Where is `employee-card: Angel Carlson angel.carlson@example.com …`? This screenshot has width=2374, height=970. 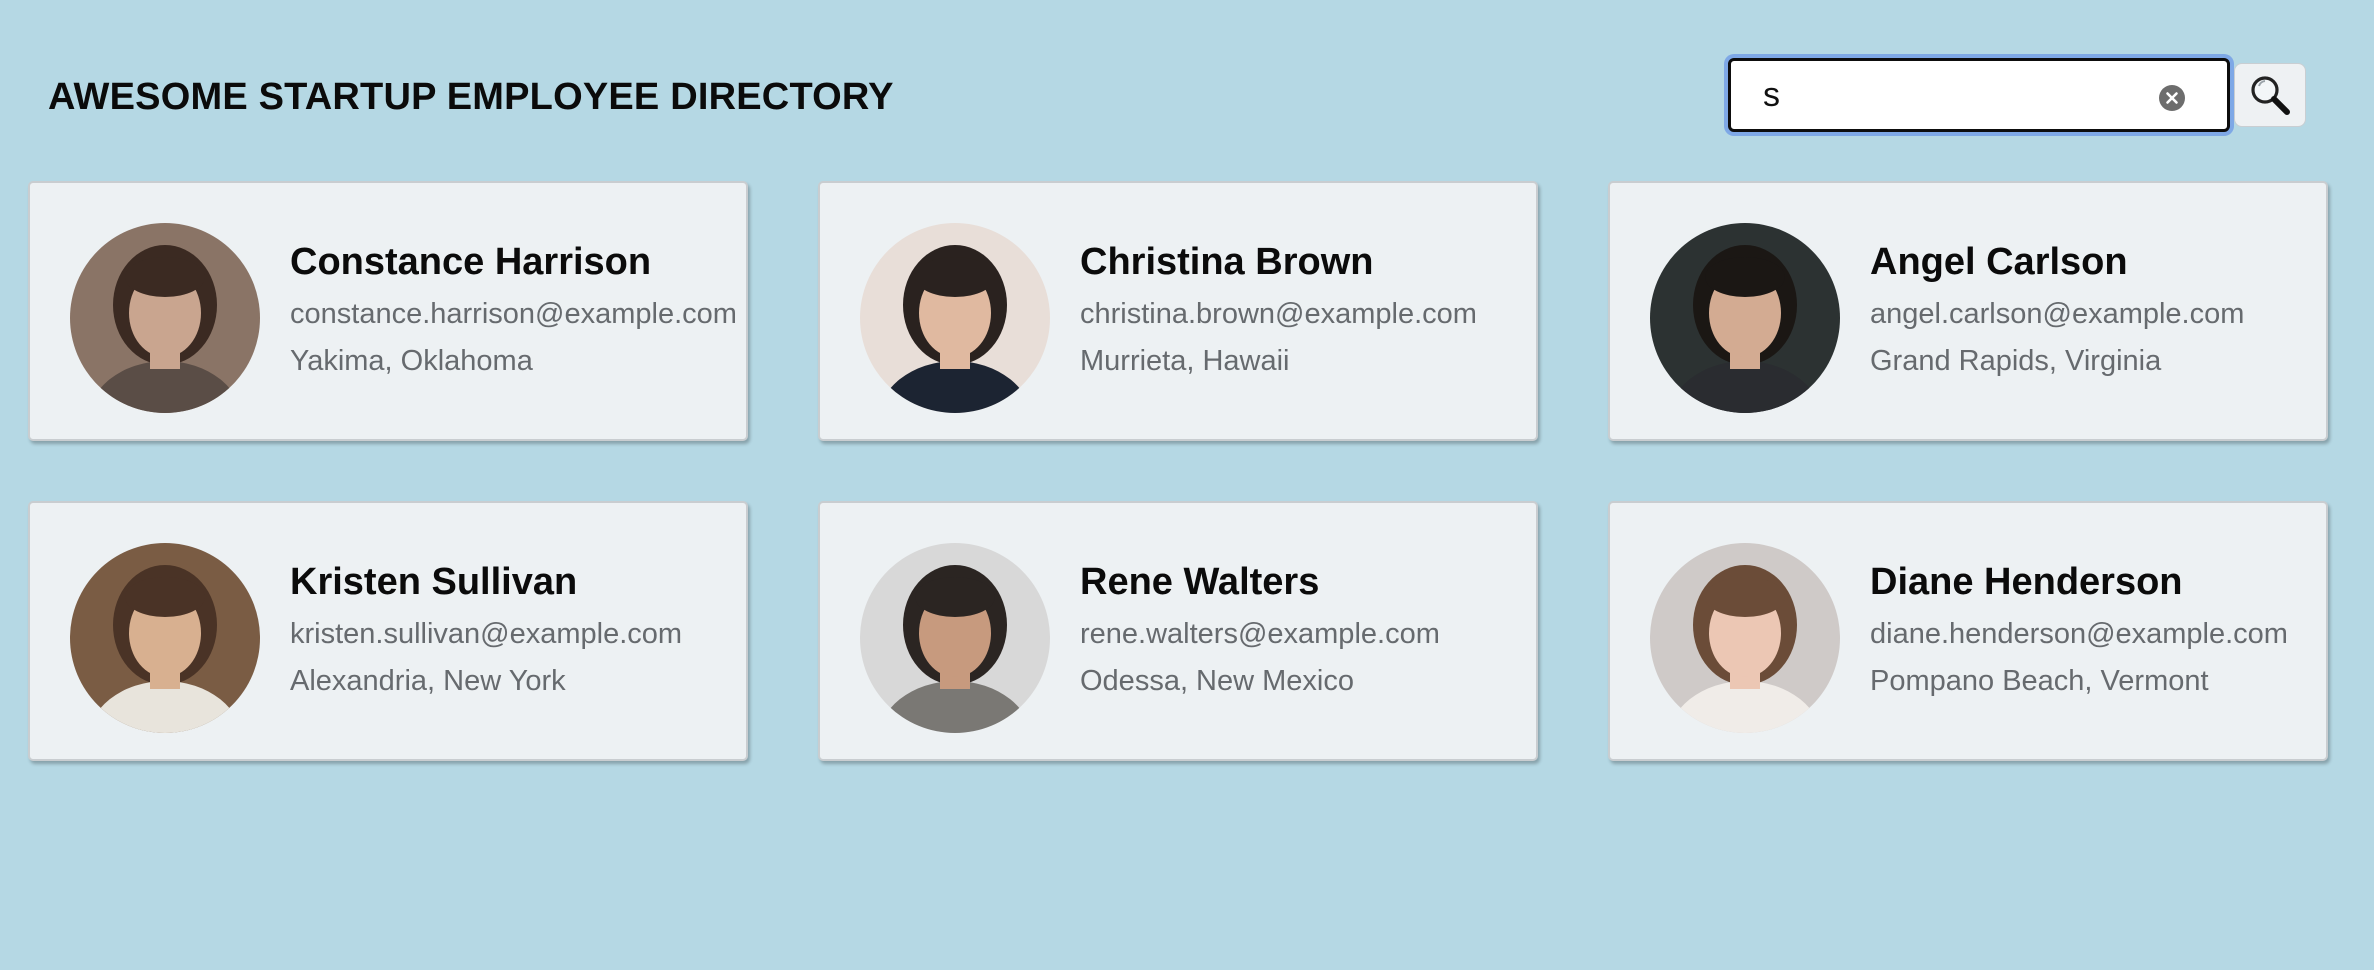
employee-card: Angel Carlson angel.carlson@example.com … is located at coordinates (1968, 311).